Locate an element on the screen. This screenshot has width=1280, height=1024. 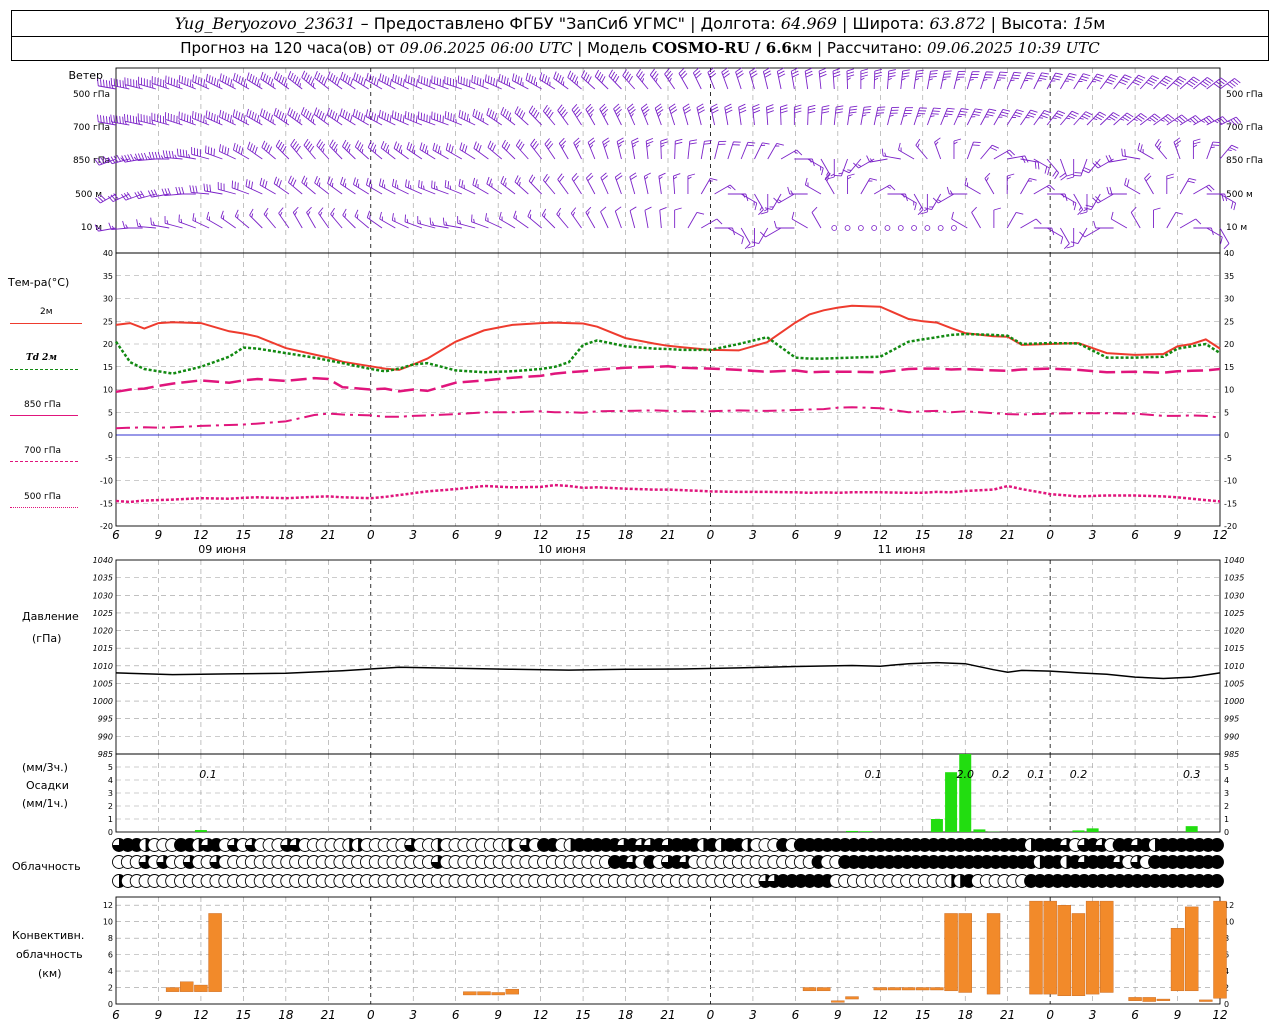
y-tick-label-pressure: 1040 is located at coordinates (103, 560).